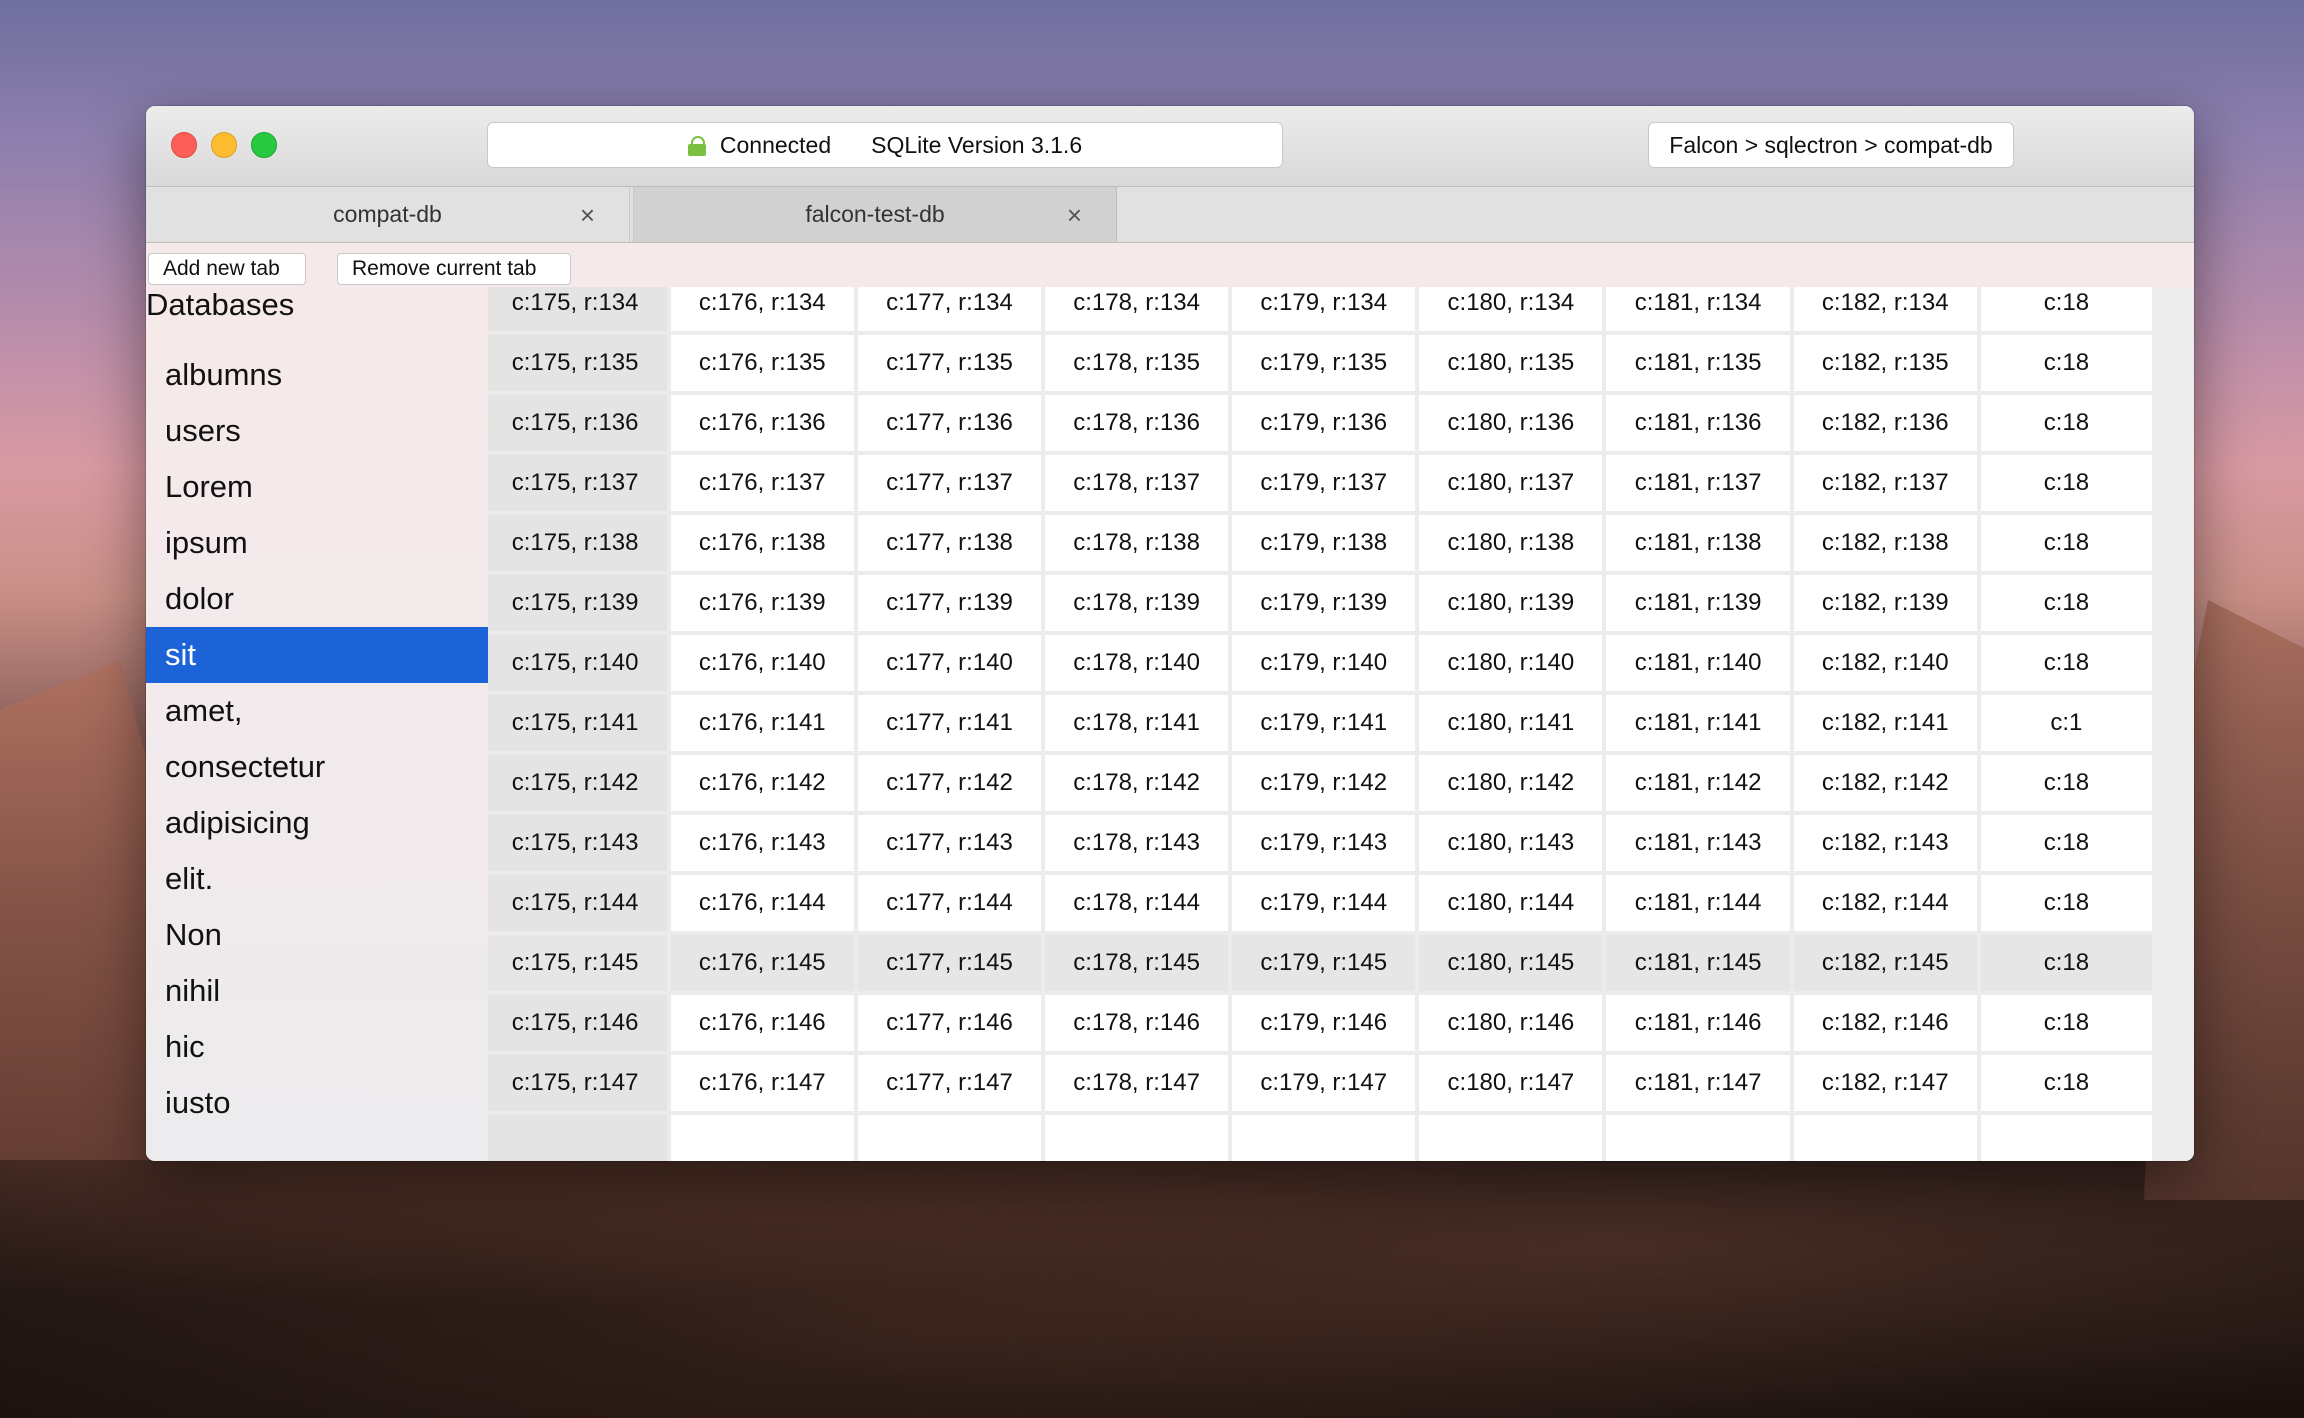  Describe the element at coordinates (317, 599) in the screenshot. I see `database-item: dolor` at that location.